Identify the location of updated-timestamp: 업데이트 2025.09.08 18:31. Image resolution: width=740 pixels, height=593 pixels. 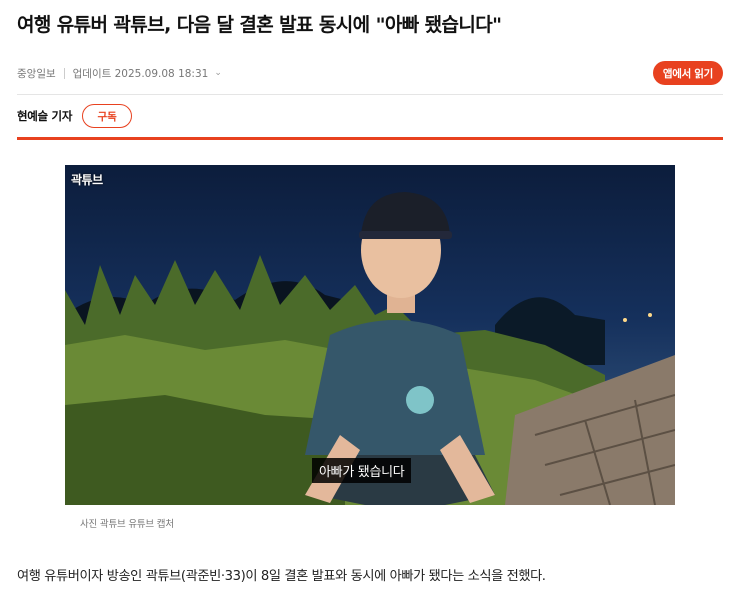
(140, 73).